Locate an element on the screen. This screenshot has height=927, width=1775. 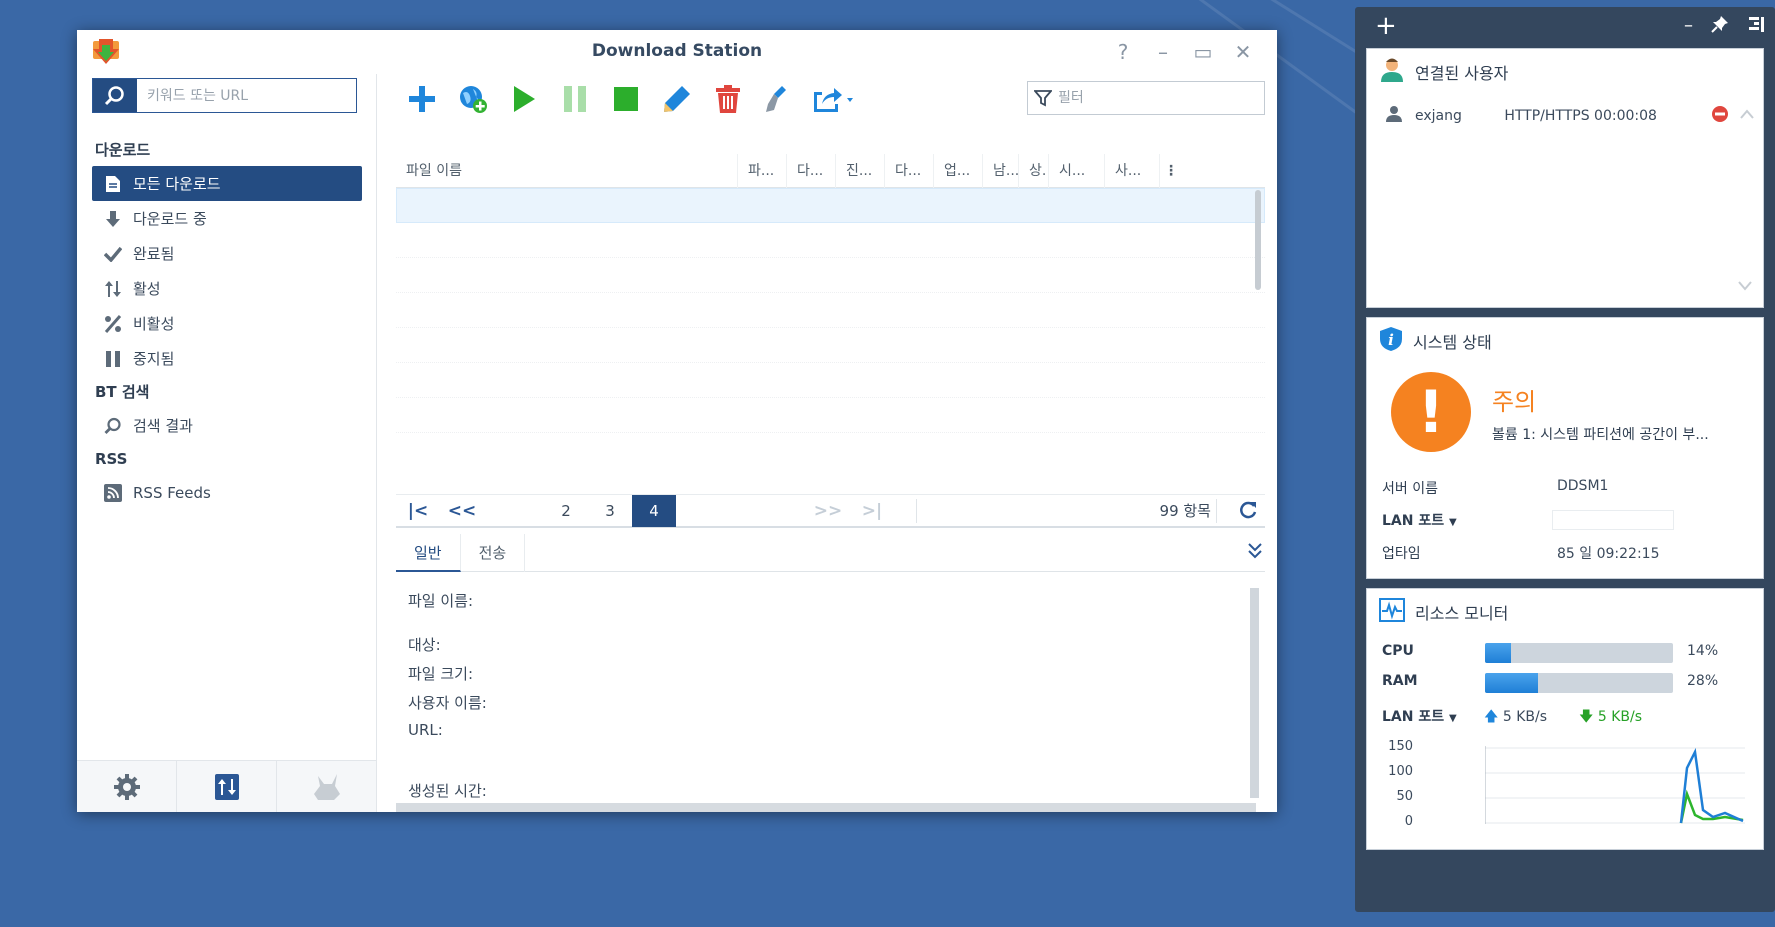
filter-input is located at coordinates (1161, 98).